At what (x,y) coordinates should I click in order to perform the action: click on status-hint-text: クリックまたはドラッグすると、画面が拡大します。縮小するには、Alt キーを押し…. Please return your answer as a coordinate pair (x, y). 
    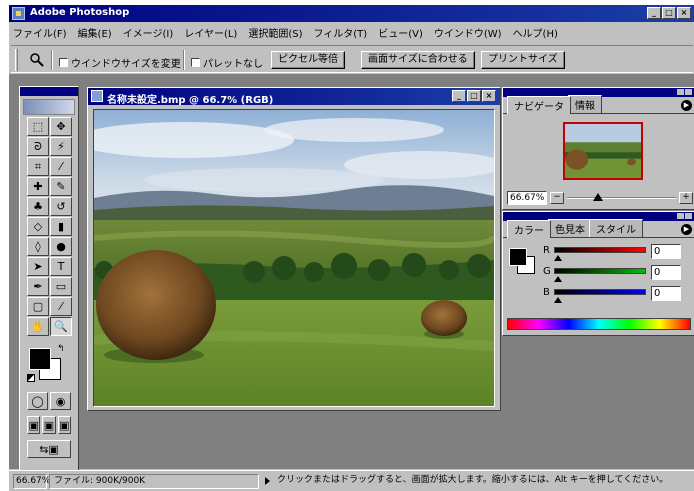
    Looking at the image, I should click on (473, 480).